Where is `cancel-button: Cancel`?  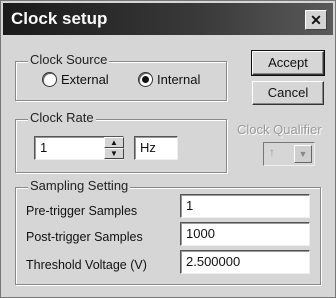
cancel-button: Cancel is located at coordinates (288, 93).